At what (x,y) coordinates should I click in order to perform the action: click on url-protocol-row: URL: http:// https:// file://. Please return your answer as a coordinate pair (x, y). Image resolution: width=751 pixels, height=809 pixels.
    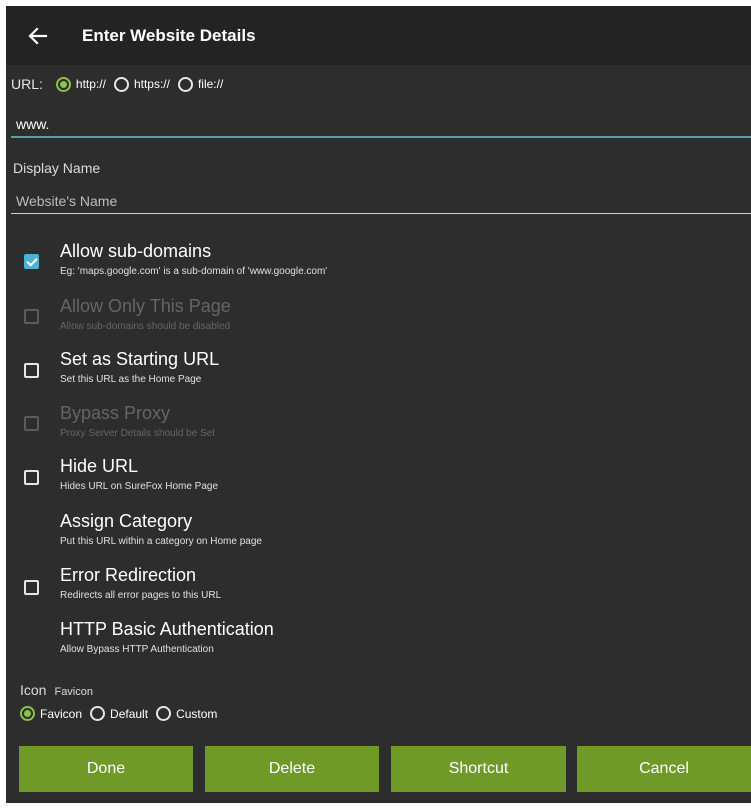
    Looking at the image, I should click on (121, 84).